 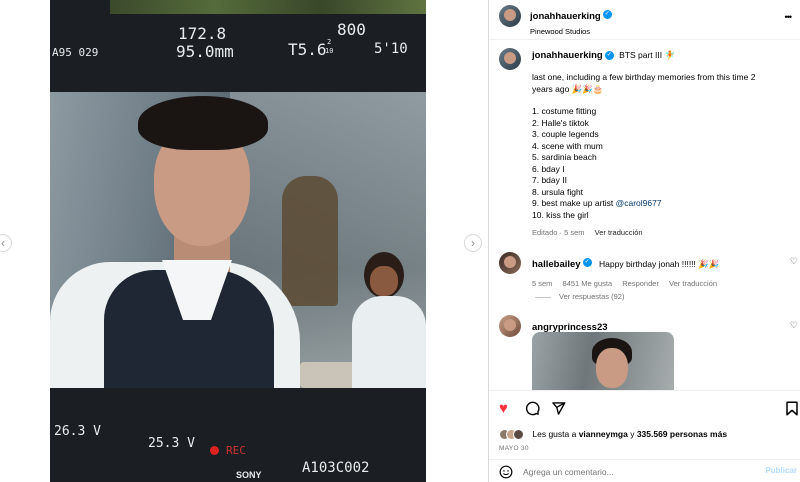 What do you see at coordinates (567, 145) in the screenshot?
I see `caption-item: 4. scene with mum` at bounding box center [567, 145].